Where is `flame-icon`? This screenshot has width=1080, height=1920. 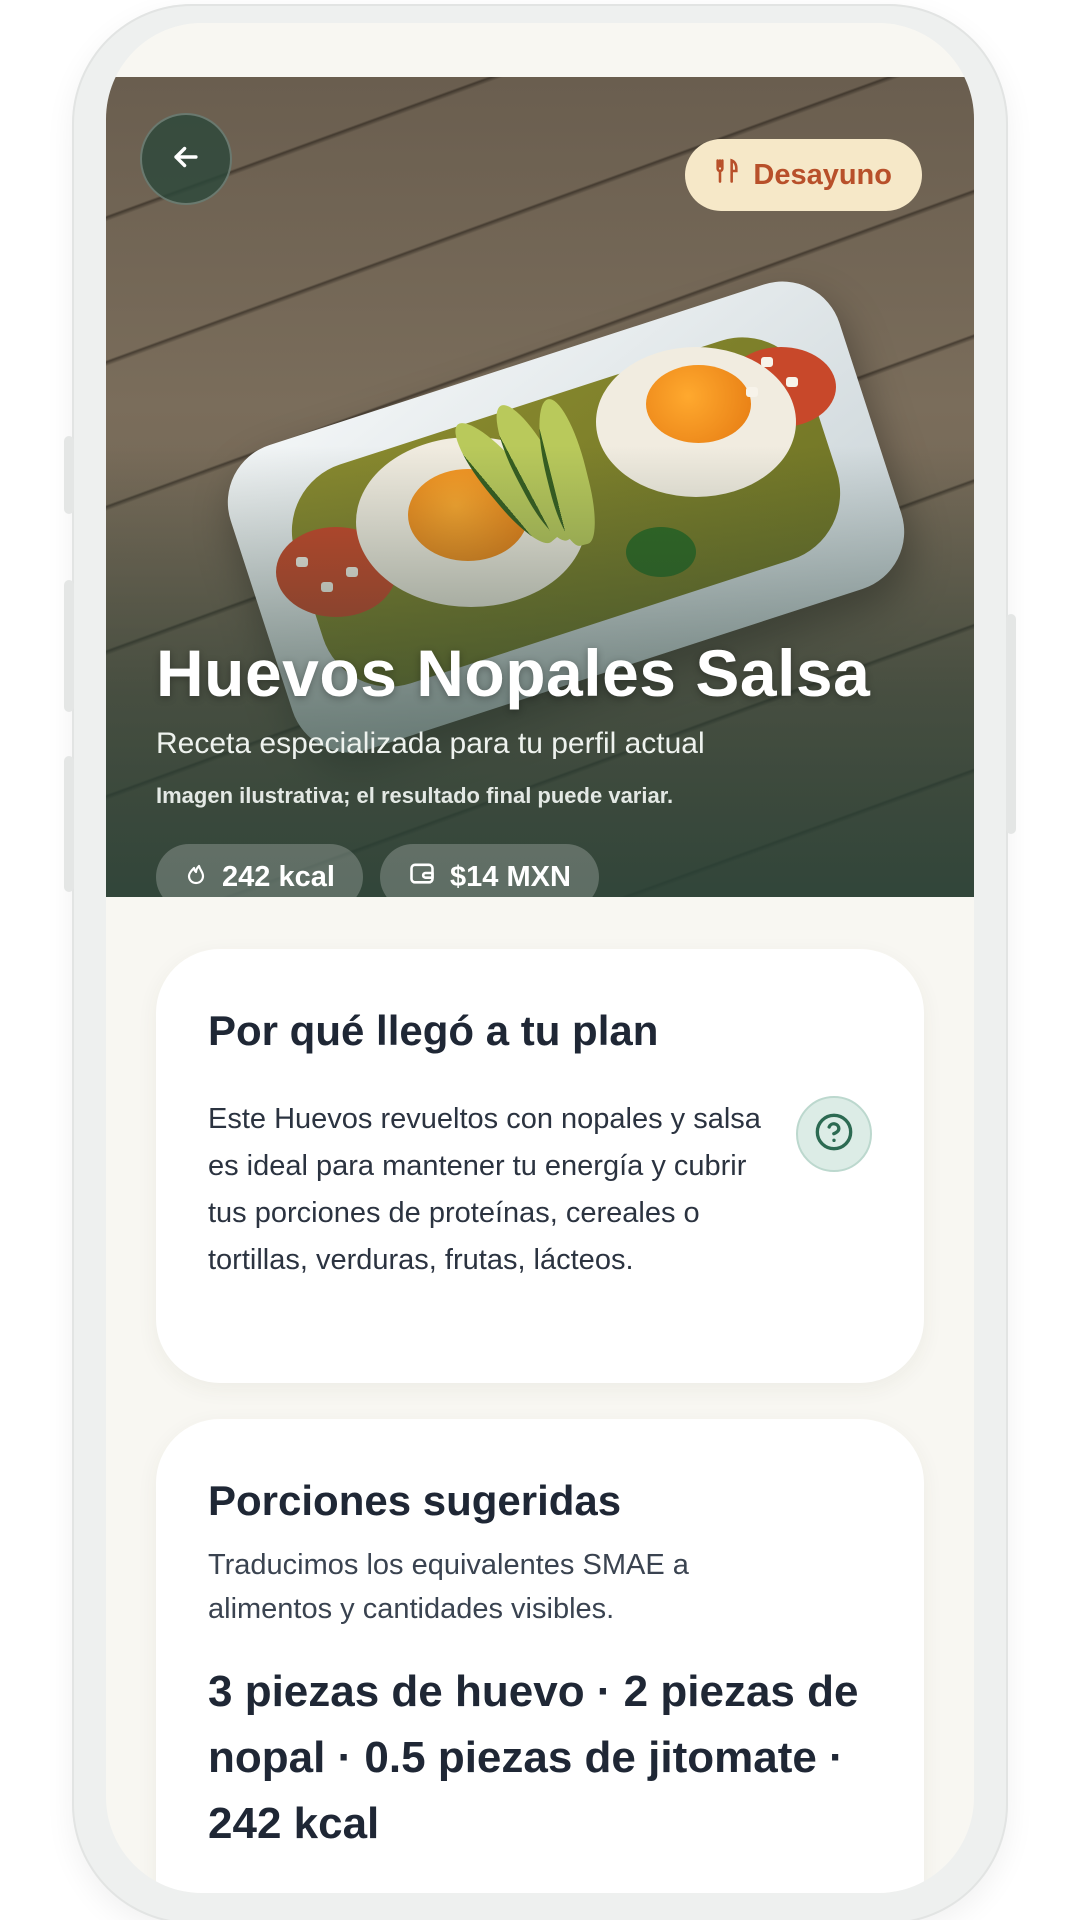
flame-icon is located at coordinates (196, 877).